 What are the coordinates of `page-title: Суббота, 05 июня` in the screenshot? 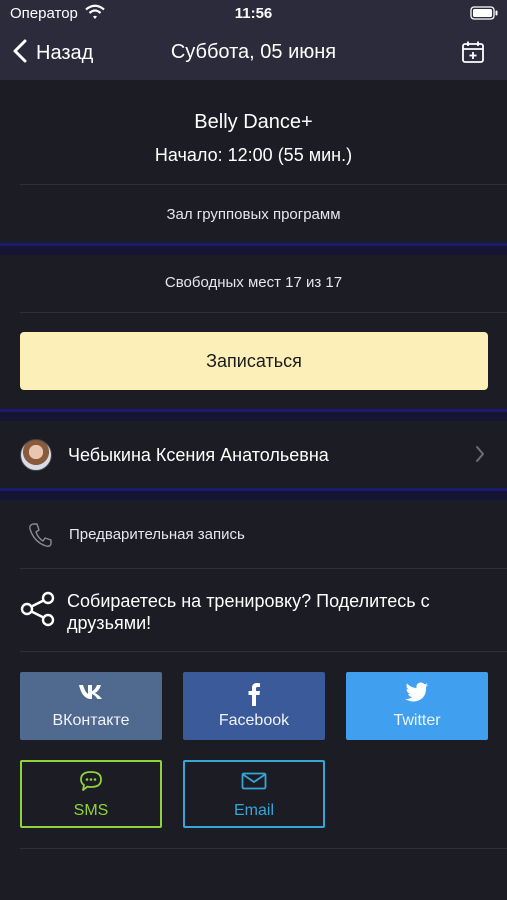 It's located at (253, 52).